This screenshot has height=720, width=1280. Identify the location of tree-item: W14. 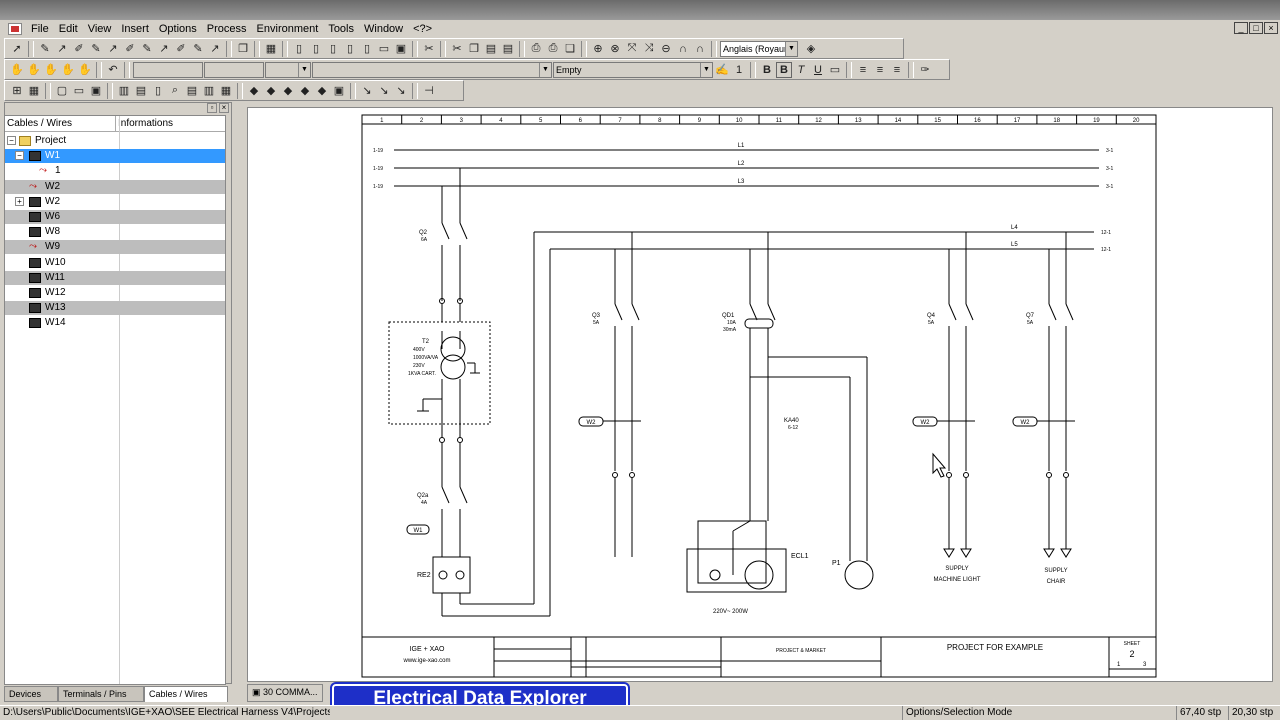
(115, 323).